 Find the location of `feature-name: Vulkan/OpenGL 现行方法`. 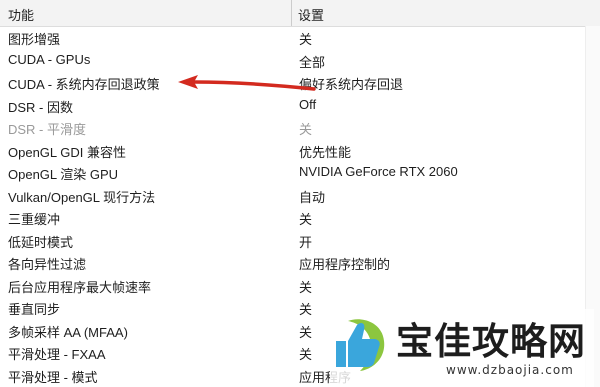

feature-name: Vulkan/OpenGL 现行方法 is located at coordinates (82, 197).